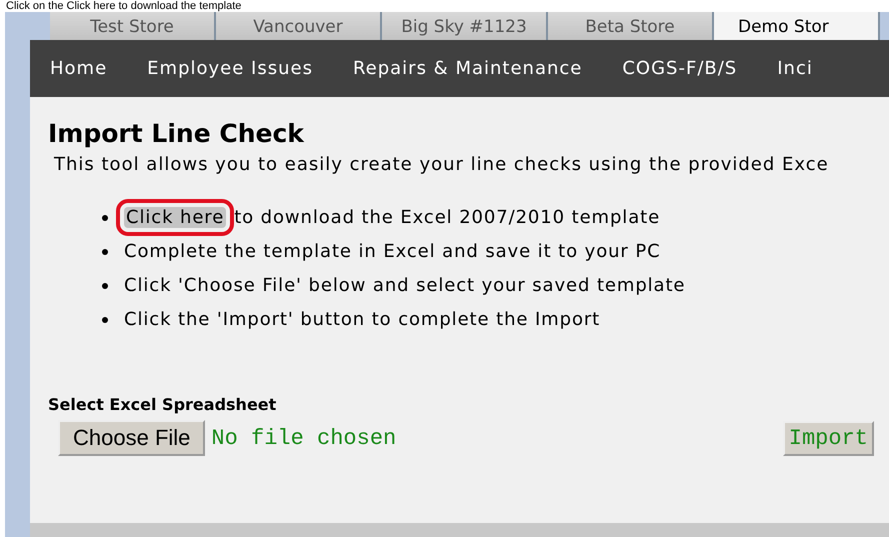 This screenshot has height=537, width=889. What do you see at coordinates (392, 251) in the screenshot?
I see `step-text: Complete the template in Excel and save it to your PC` at bounding box center [392, 251].